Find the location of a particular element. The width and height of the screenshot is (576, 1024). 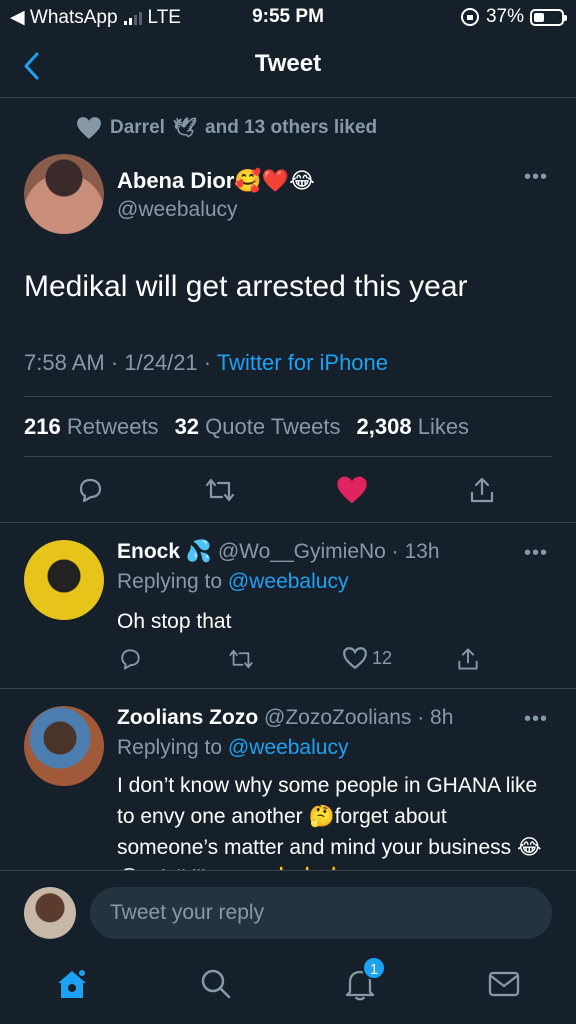

retweets-label: Retweets is located at coordinates (112, 426).